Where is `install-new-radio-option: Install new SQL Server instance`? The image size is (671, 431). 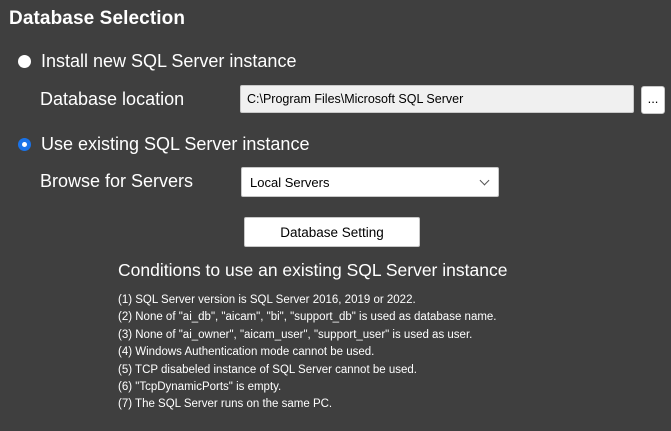
install-new-radio-option: Install new SQL Server instance is located at coordinates (157, 61).